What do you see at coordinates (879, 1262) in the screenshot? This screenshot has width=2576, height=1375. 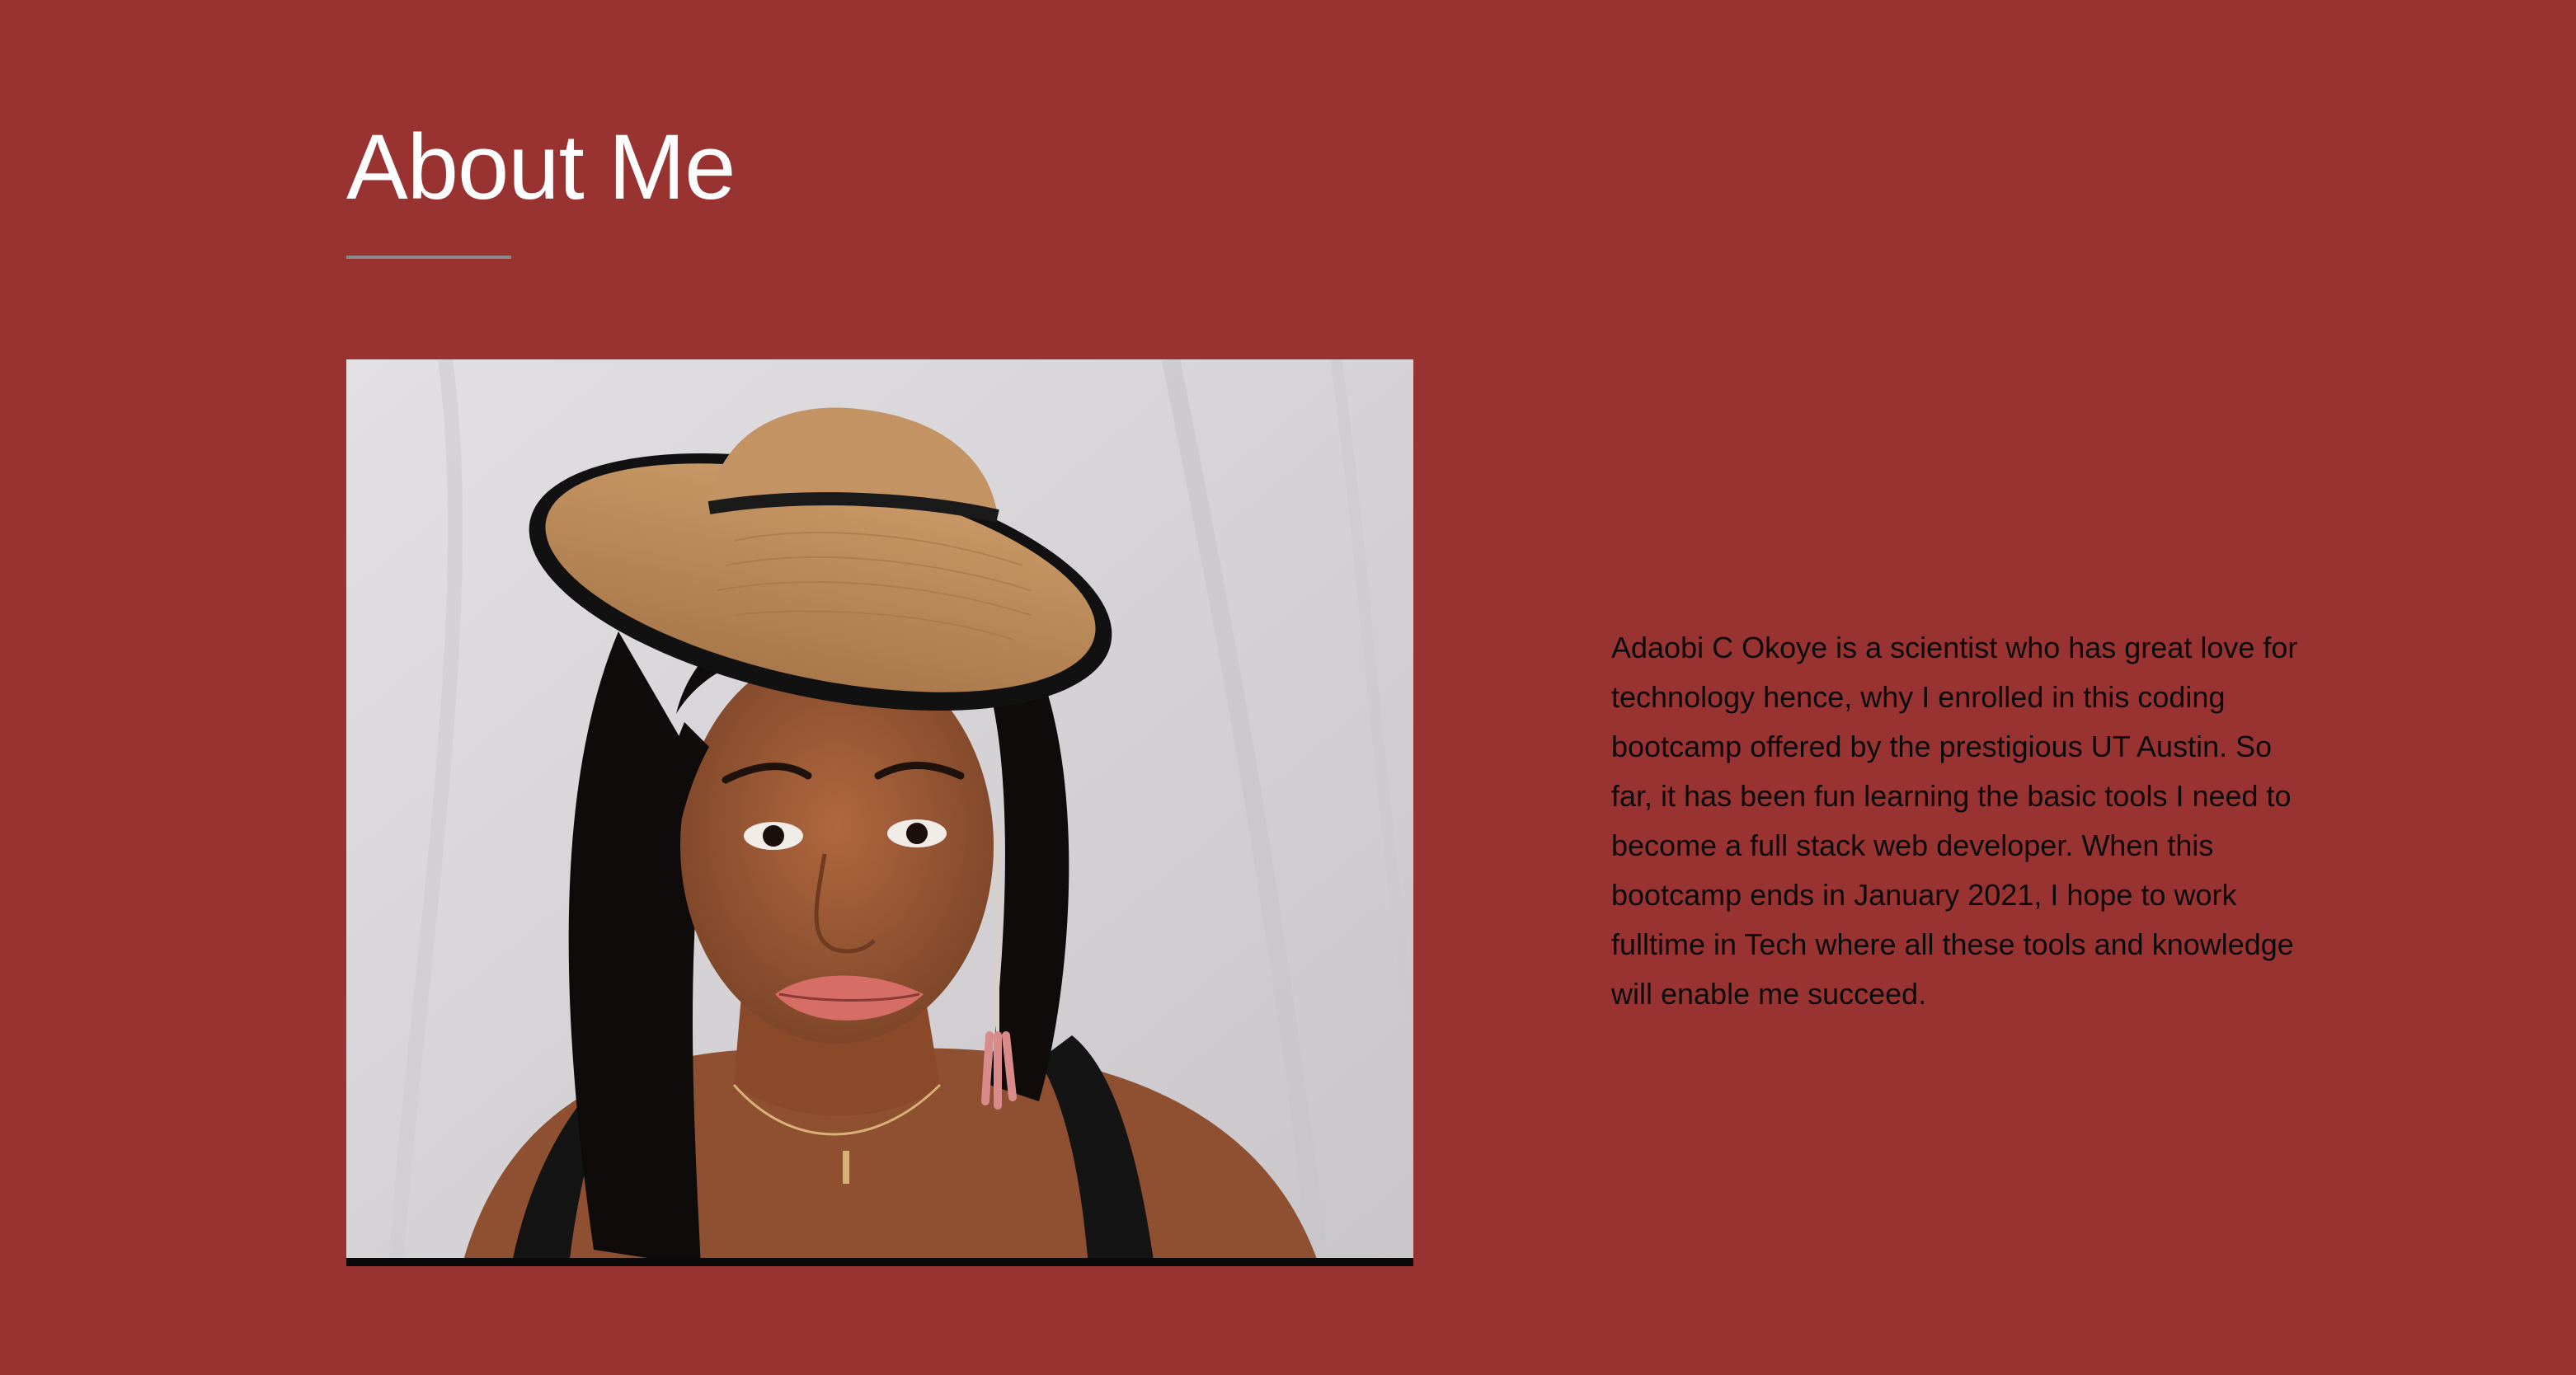 I see `photo-bottom-border` at bounding box center [879, 1262].